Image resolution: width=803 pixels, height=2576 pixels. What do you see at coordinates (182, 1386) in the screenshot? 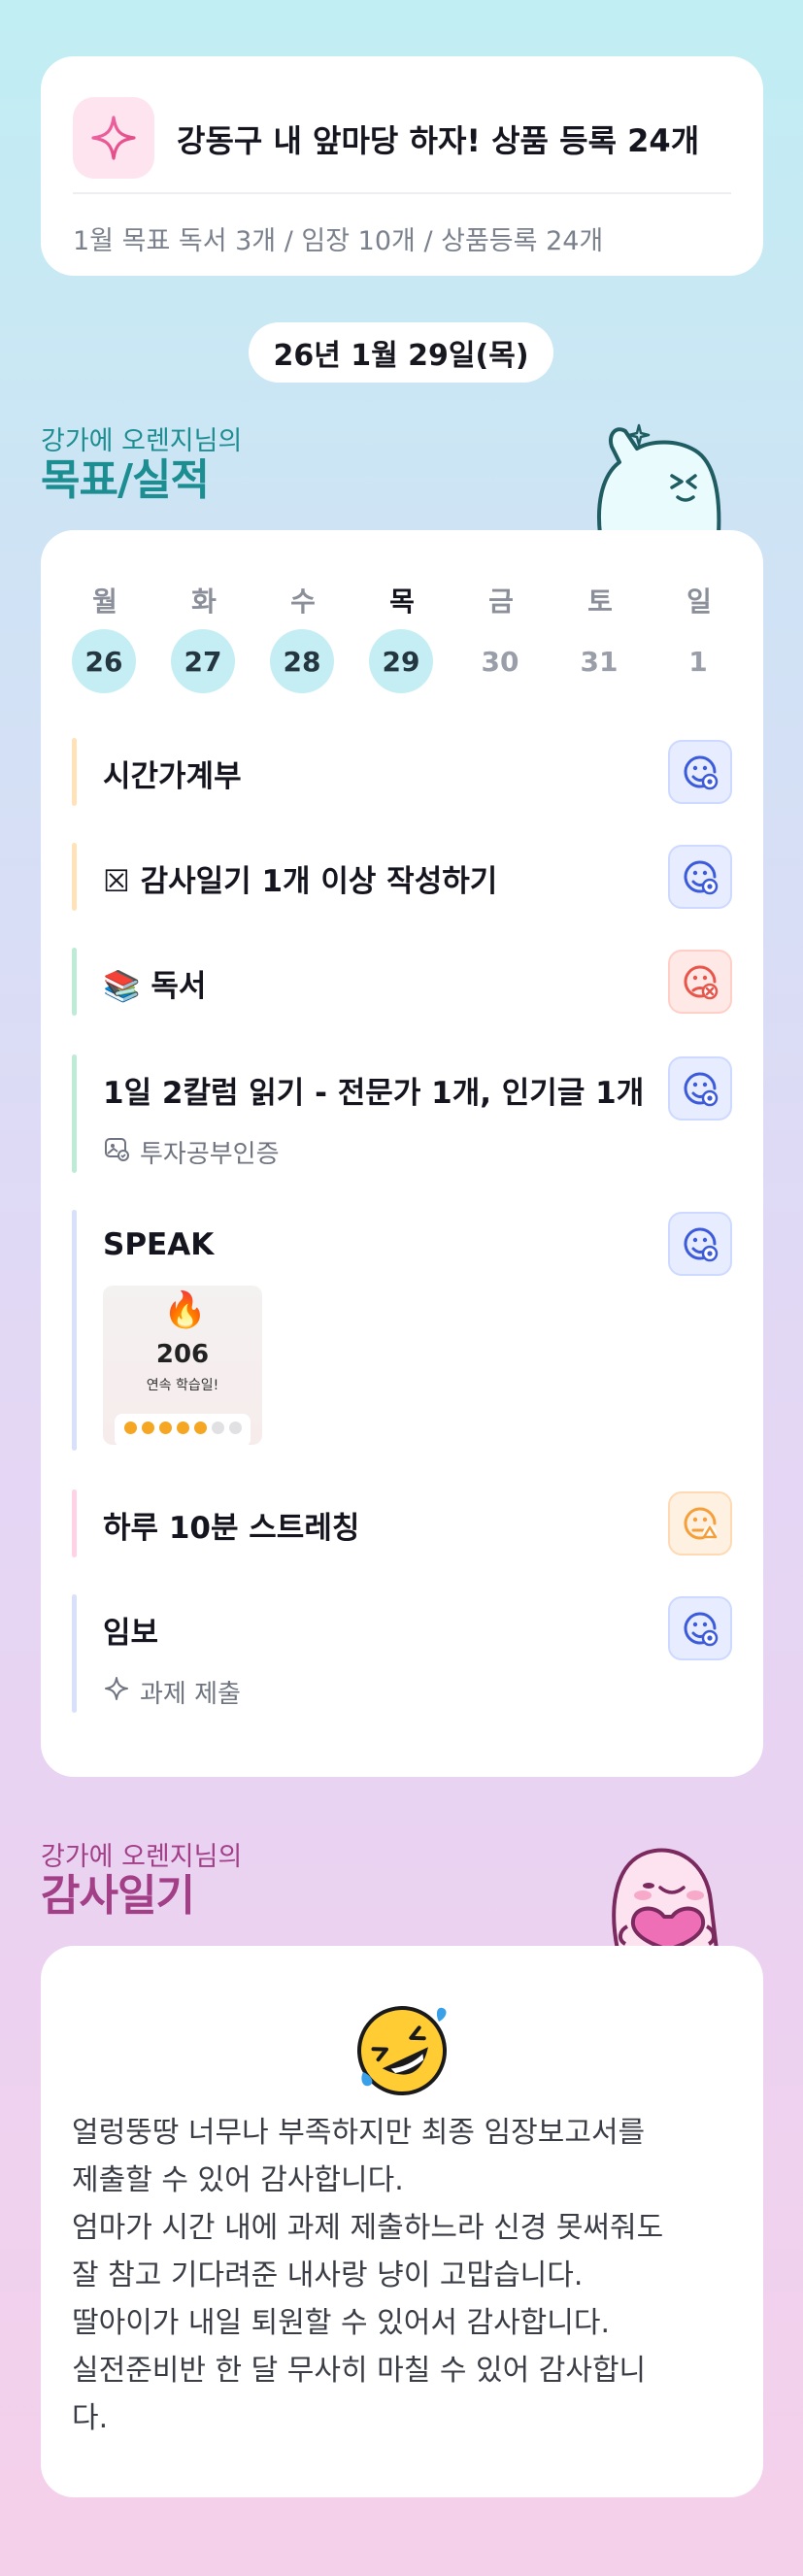
I see `streak-label: 연속 학습일!` at bounding box center [182, 1386].